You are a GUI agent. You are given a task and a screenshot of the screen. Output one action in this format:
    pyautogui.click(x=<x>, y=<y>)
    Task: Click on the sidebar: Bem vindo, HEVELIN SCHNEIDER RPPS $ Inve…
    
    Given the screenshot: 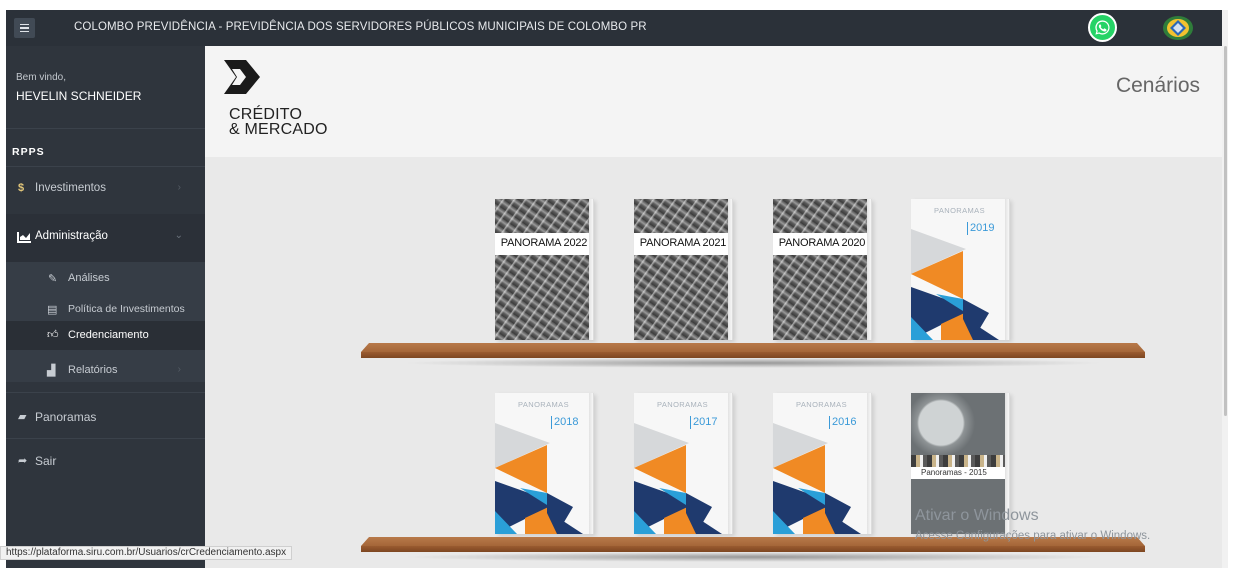 What is the action you would take?
    pyautogui.click(x=105, y=307)
    